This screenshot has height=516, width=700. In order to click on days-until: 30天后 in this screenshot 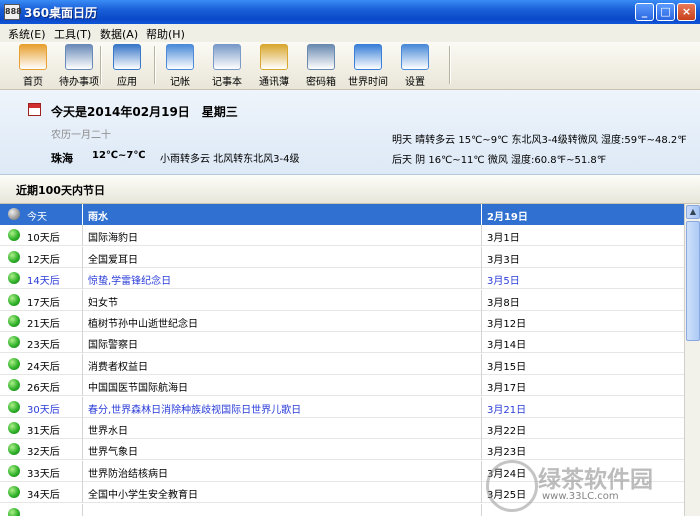, I will do `click(43, 410)`.